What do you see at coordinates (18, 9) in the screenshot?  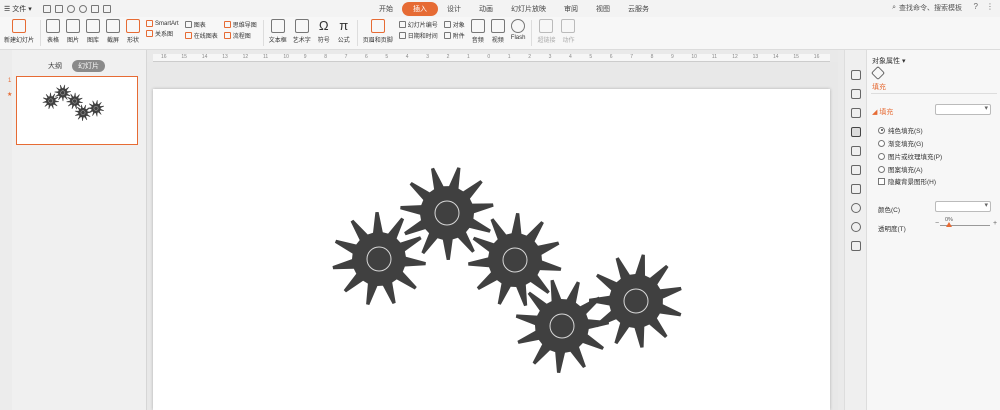 I see `file-menu: ☰ 文件 ▾` at bounding box center [18, 9].